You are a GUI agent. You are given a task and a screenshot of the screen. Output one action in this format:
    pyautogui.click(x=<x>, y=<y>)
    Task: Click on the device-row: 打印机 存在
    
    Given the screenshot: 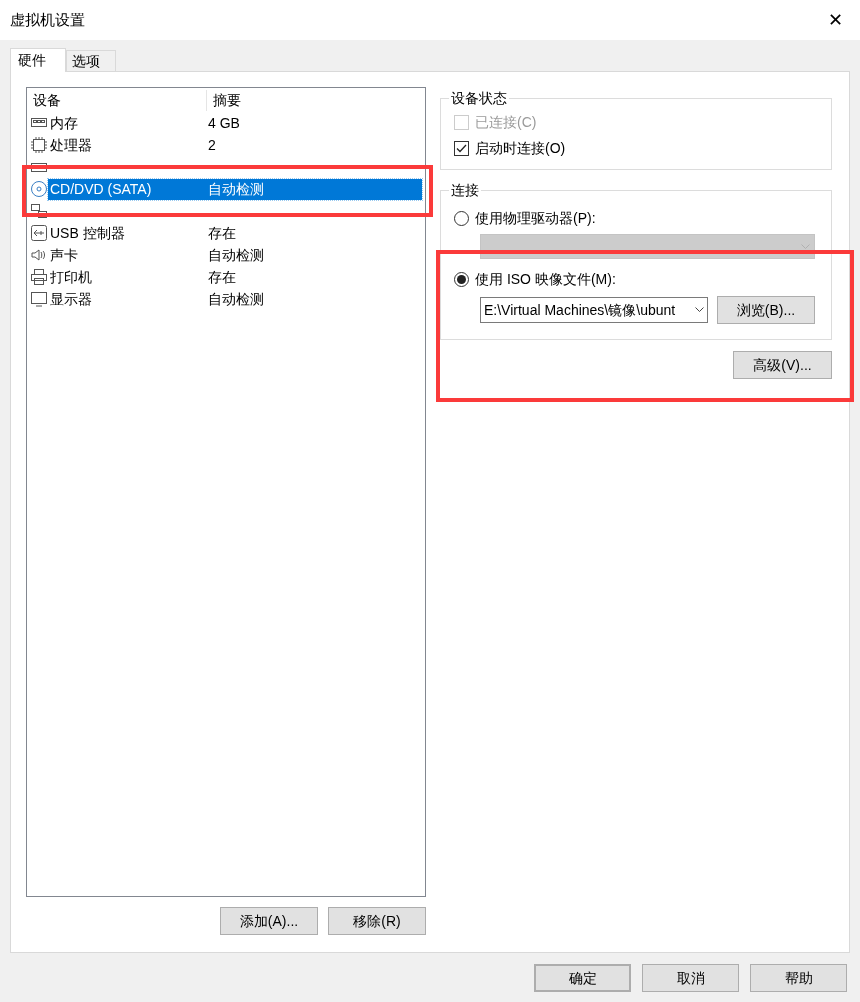 What is the action you would take?
    pyautogui.click(x=235, y=277)
    